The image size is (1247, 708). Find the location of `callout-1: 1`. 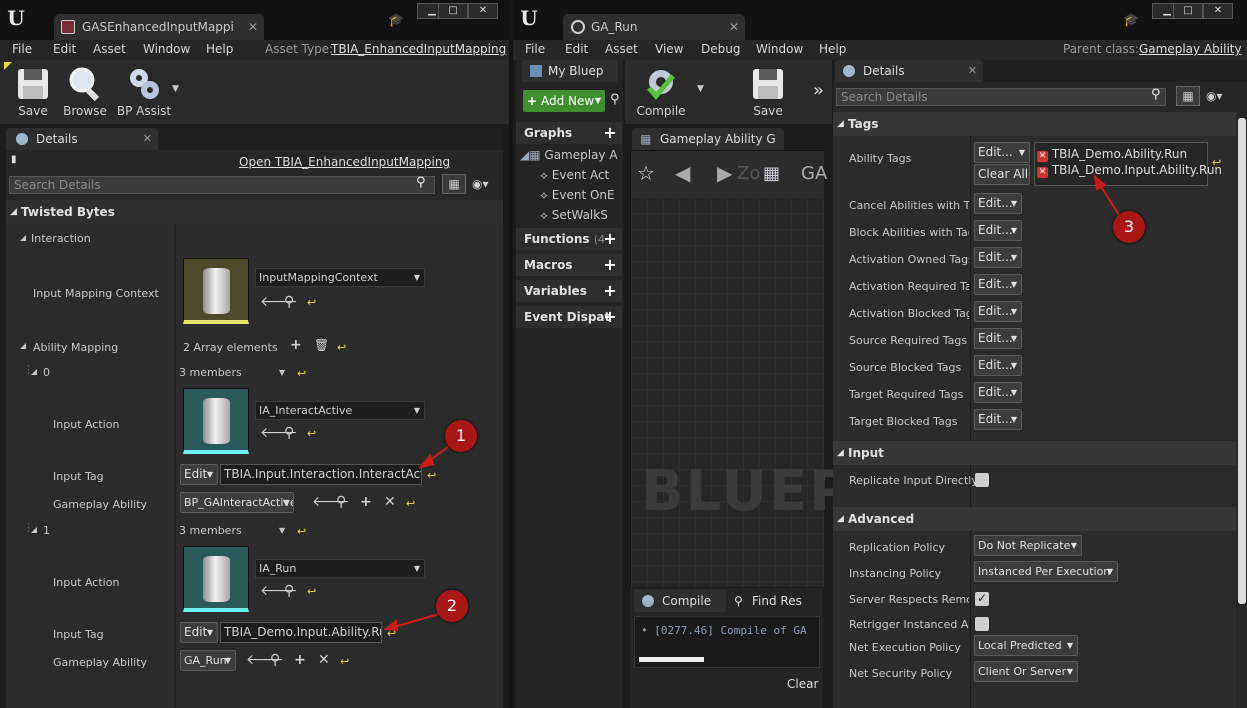

callout-1: 1 is located at coordinates (461, 436).